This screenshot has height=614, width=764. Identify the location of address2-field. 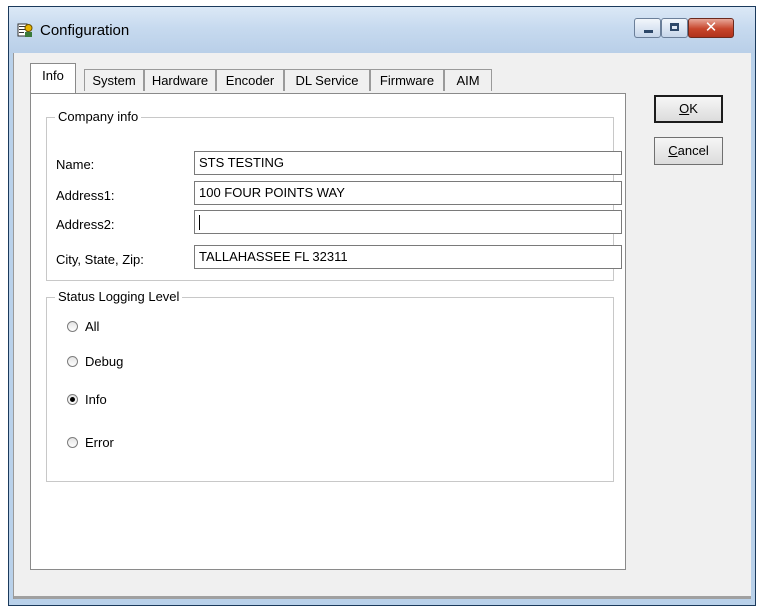
(408, 222).